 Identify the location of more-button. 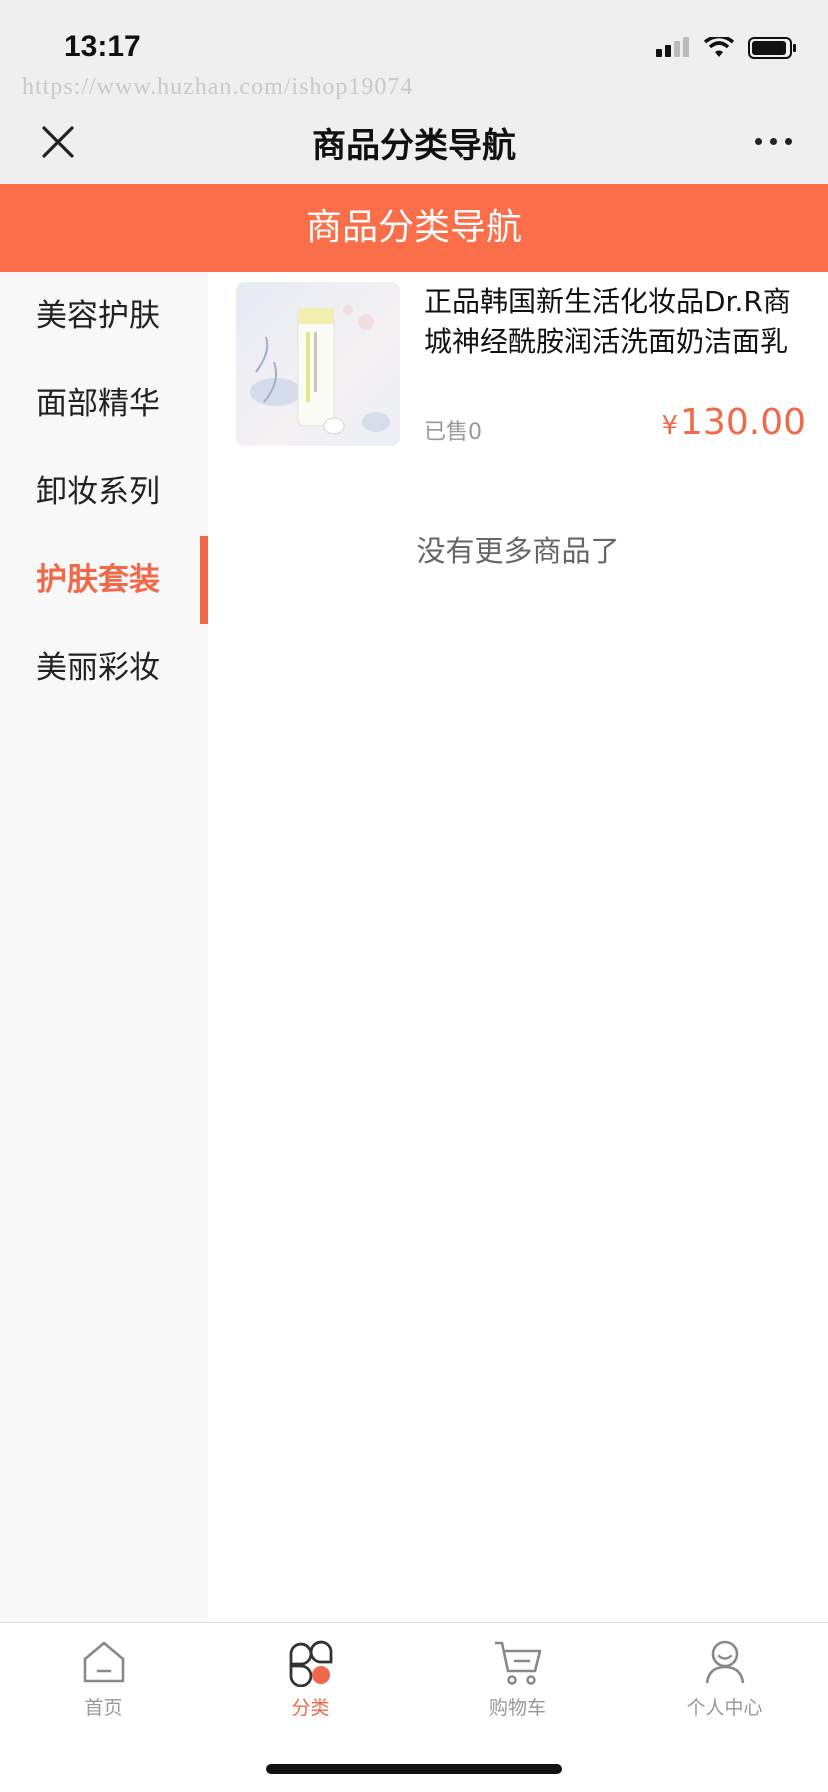
(773, 141).